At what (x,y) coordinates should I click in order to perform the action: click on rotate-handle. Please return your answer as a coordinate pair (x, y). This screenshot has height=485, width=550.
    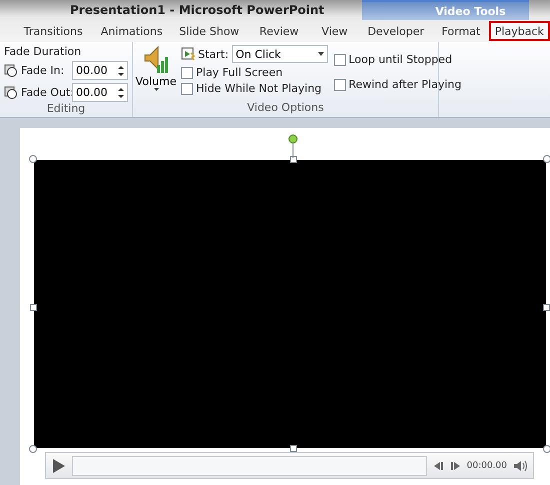
    Looking at the image, I should click on (293, 146).